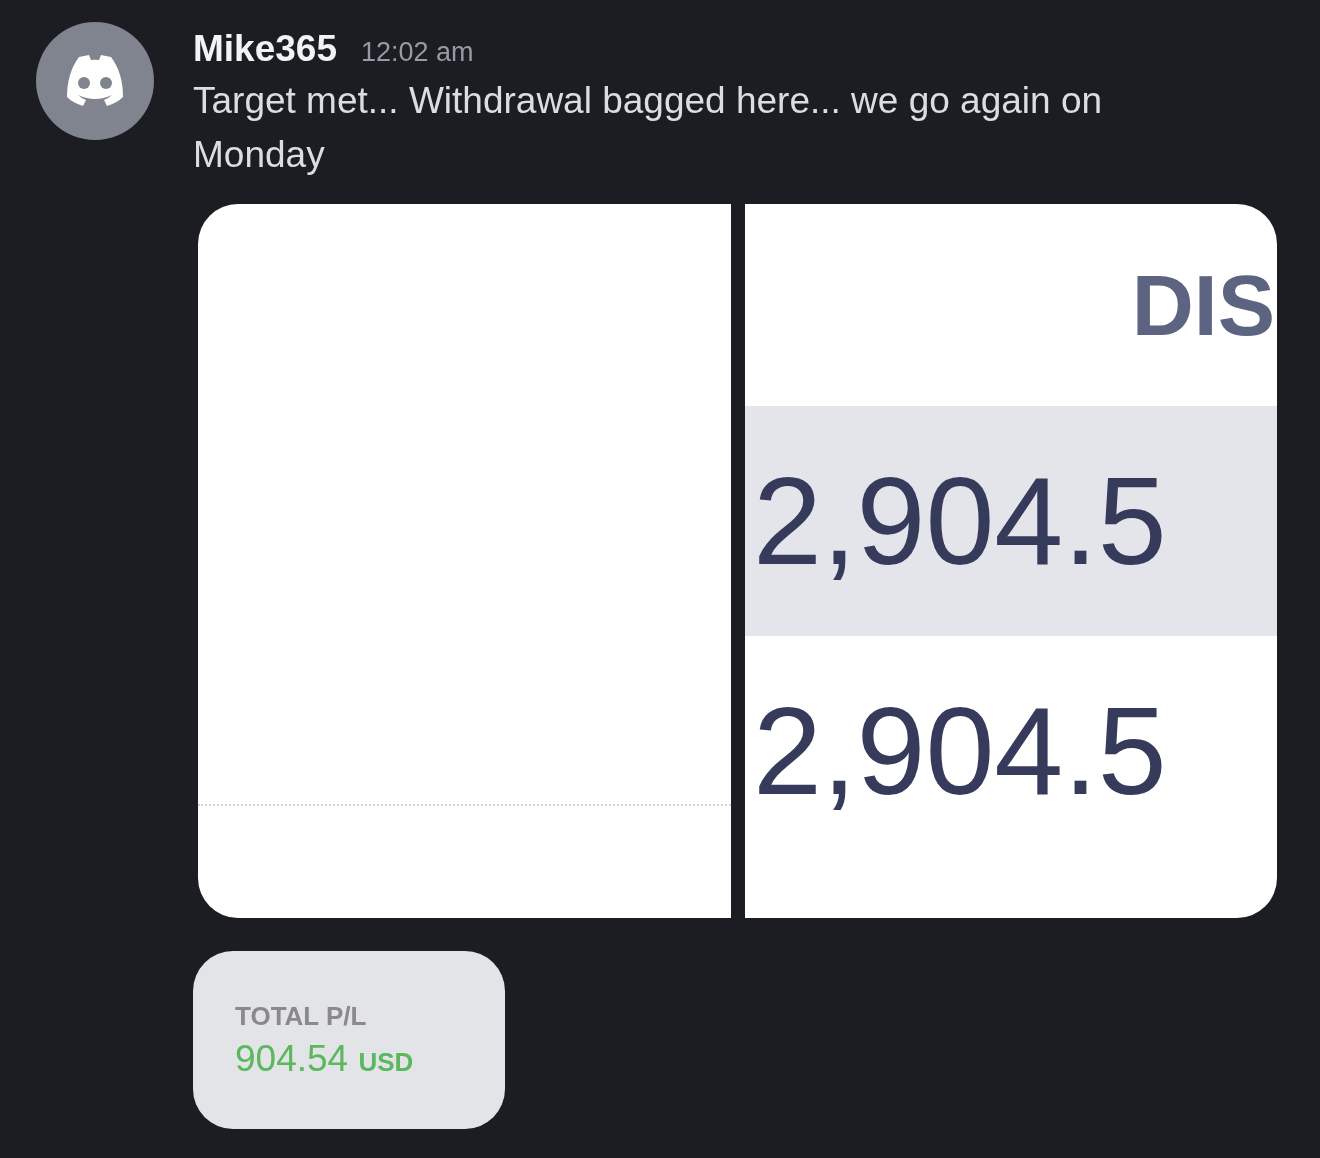  I want to click on total-amount: 904.54 USD, so click(325, 1058).